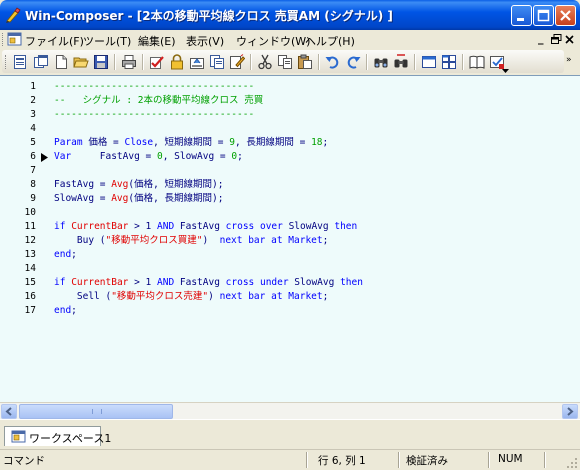  What do you see at coordinates (273, 41) in the screenshot?
I see `menu-window: ウィンドウ(W)` at bounding box center [273, 41].